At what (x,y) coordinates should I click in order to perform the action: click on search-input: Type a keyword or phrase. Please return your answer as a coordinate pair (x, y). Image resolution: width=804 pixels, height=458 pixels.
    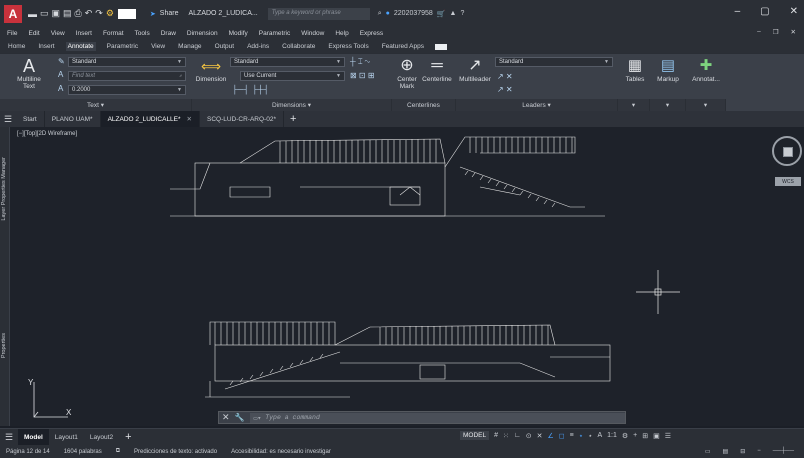
    Looking at the image, I should click on (318, 13).